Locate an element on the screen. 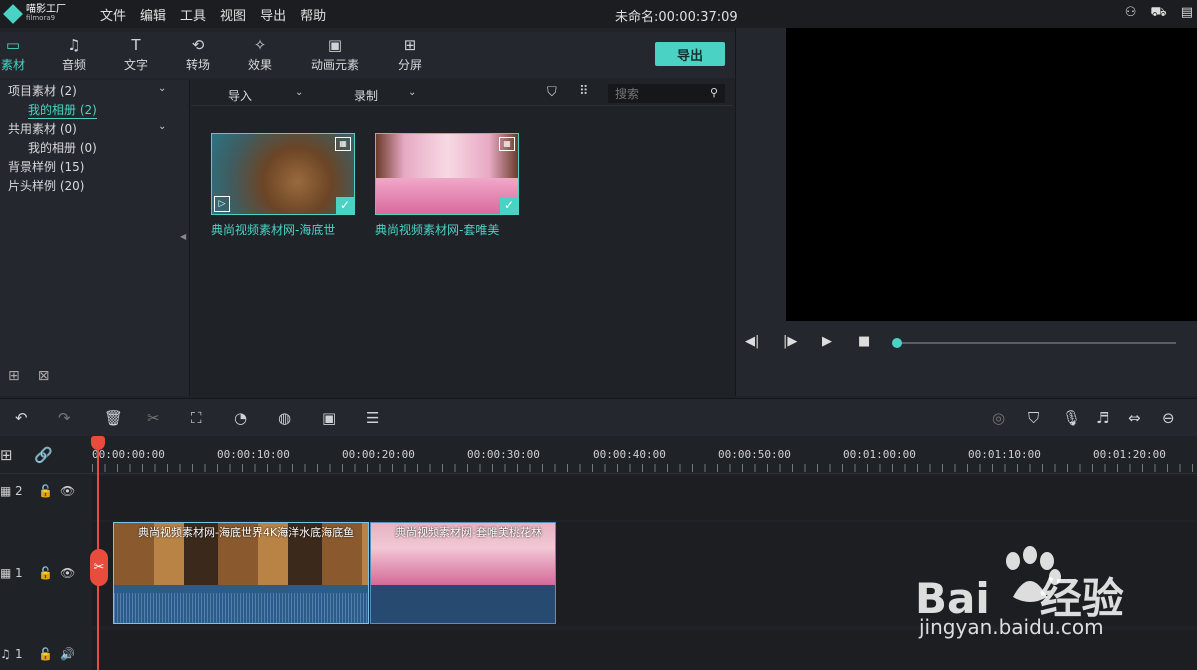 This screenshot has width=1197, height=670. tree-project-media: 项目素材 (2) is located at coordinates (42, 90).